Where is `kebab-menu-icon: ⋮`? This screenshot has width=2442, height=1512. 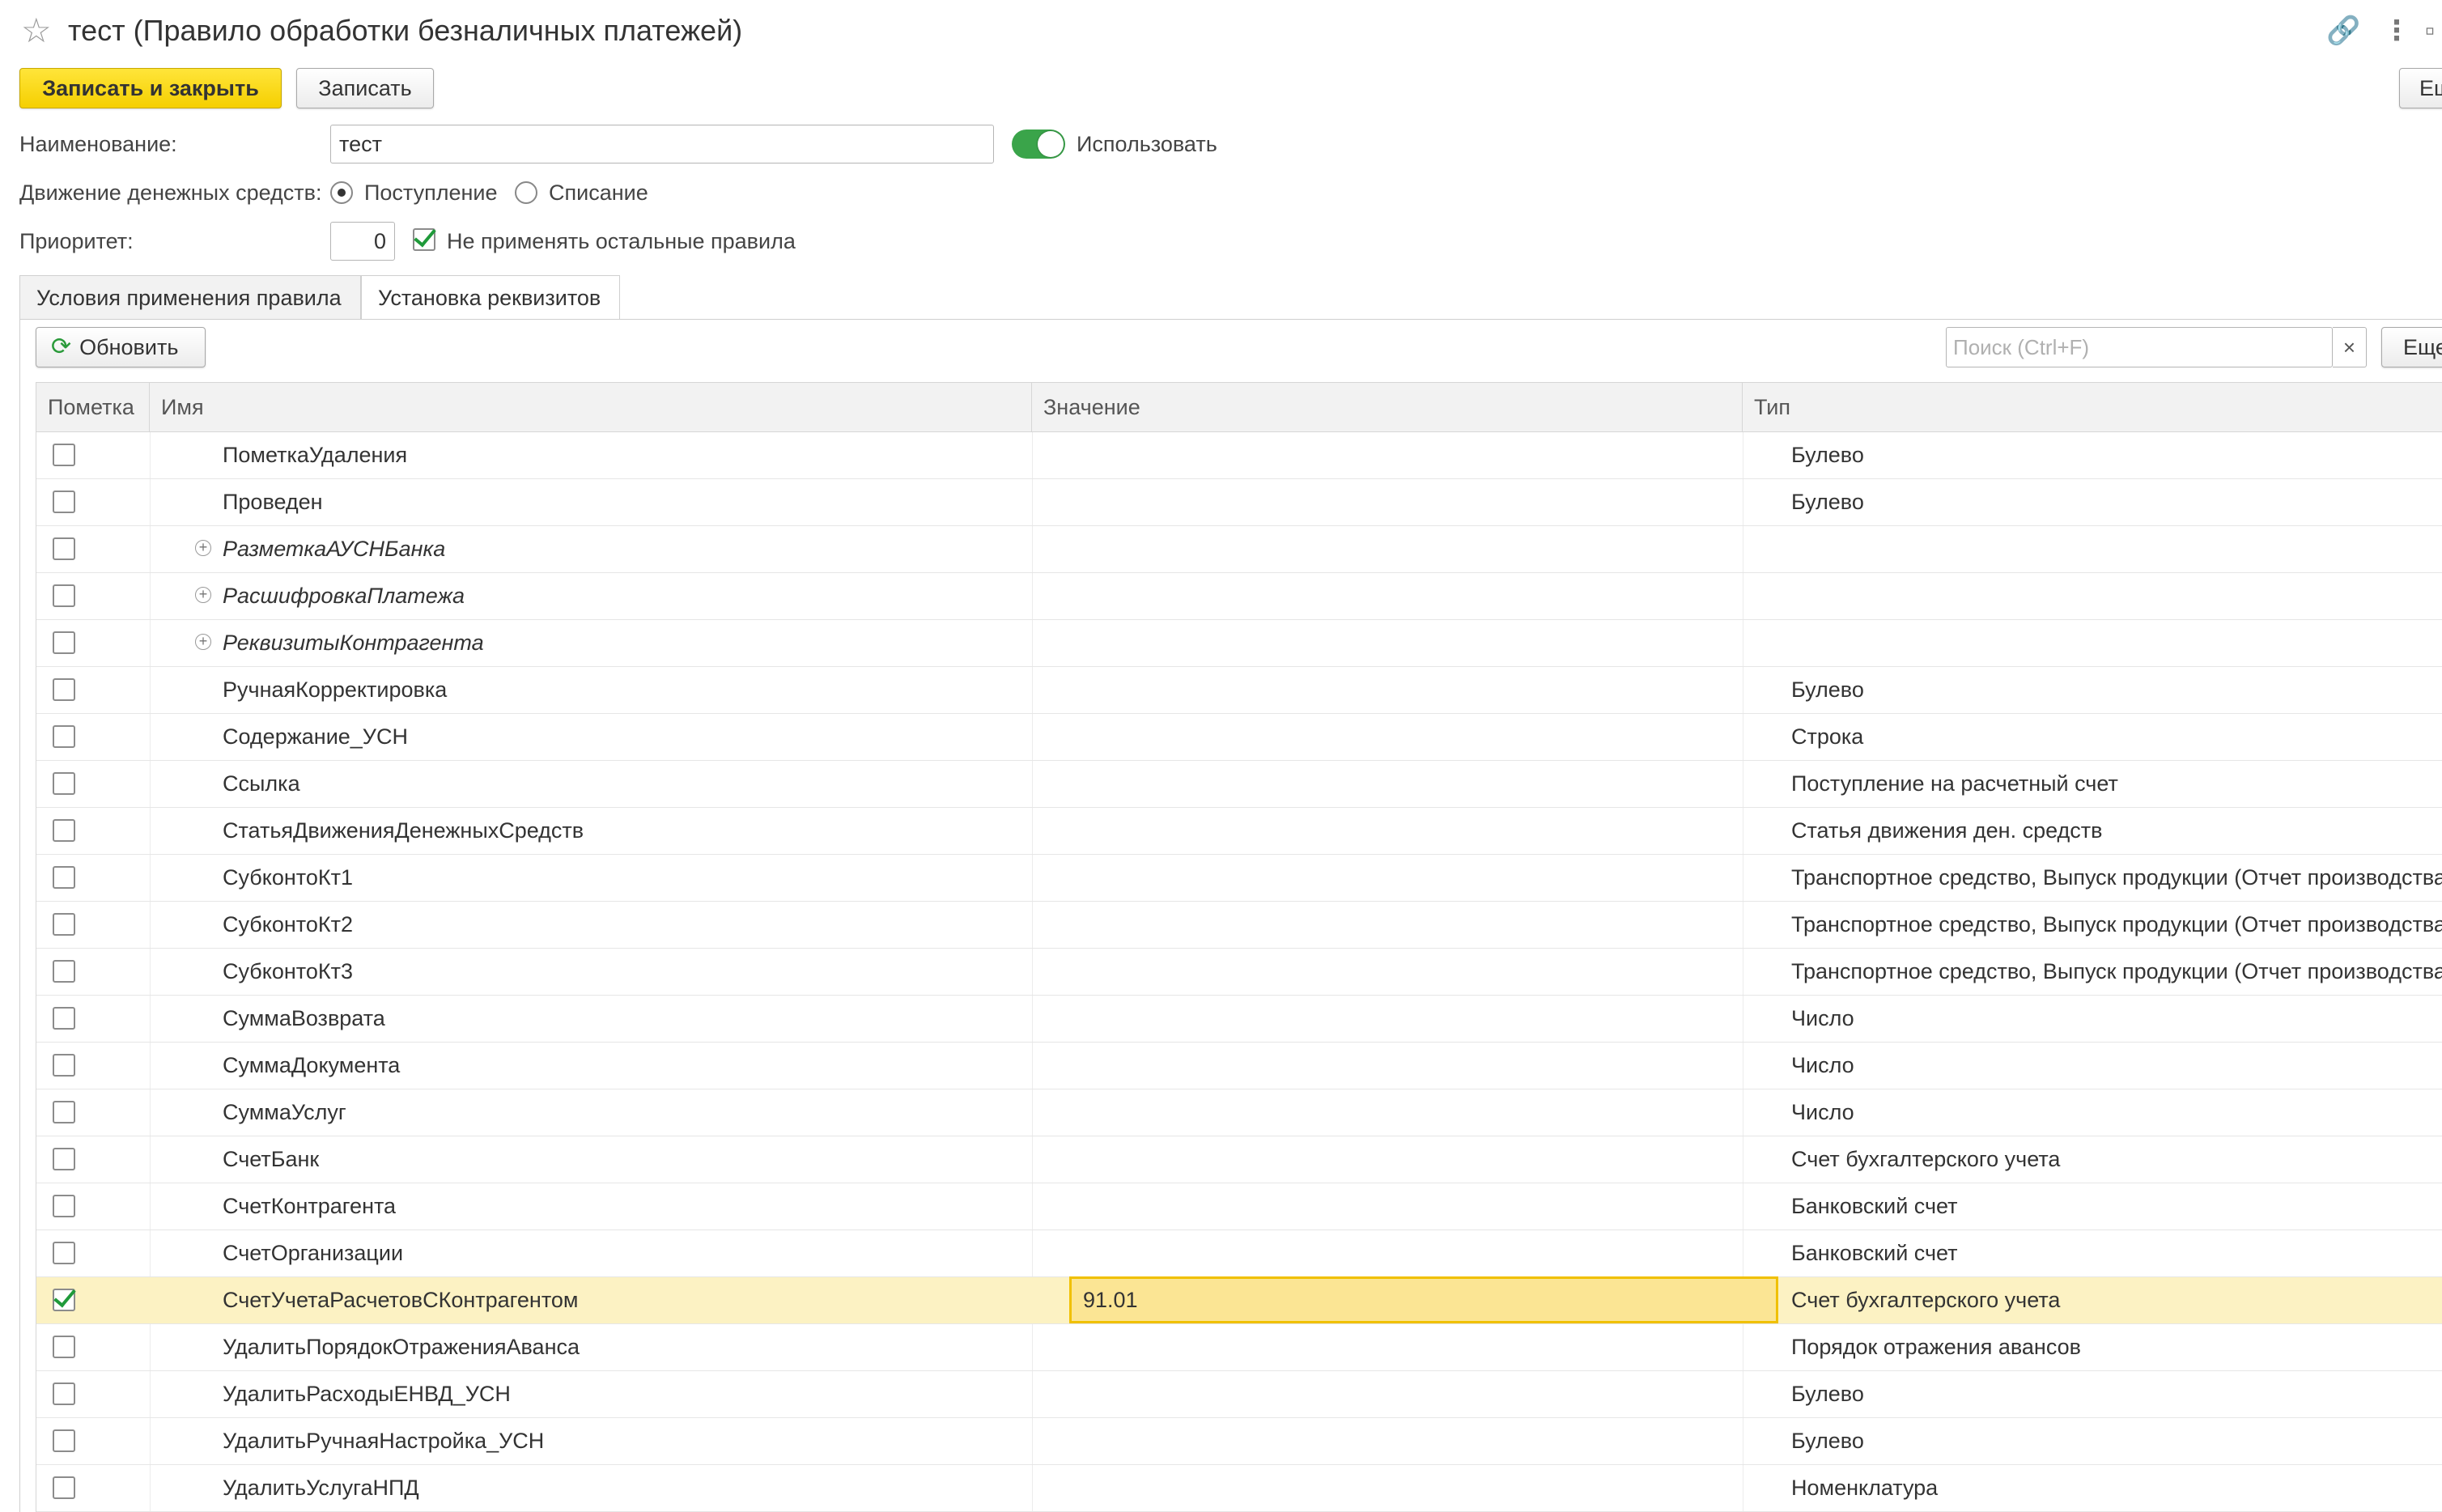 kebab-menu-icon: ⋮ is located at coordinates (2396, 31).